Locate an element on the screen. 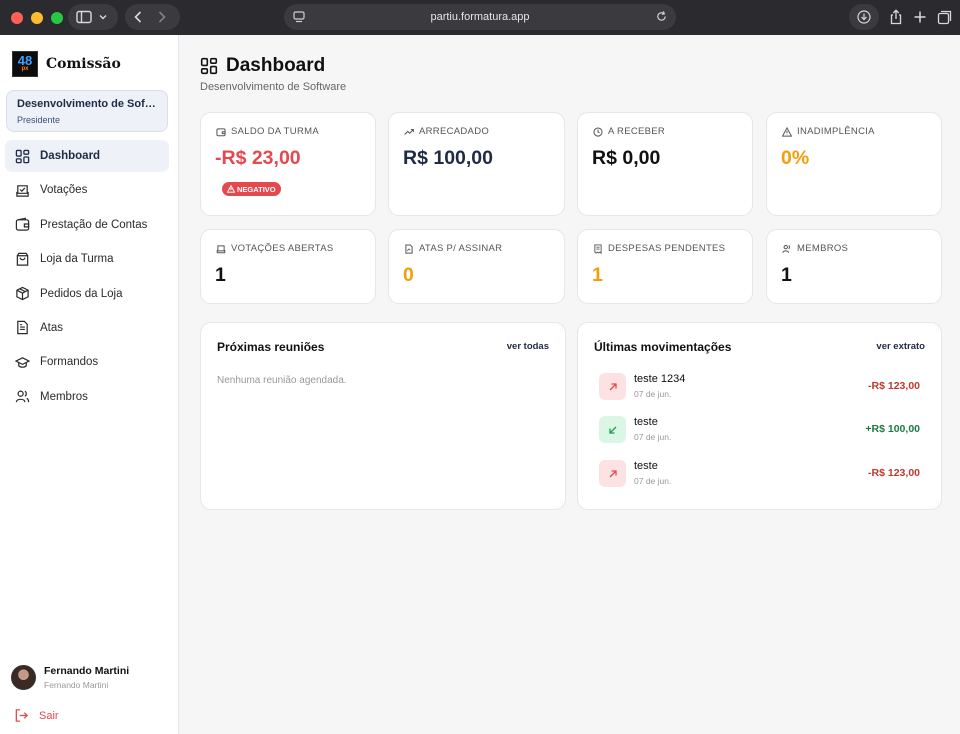 This screenshot has height=734, width=960. stat-label: A RECEBER is located at coordinates (629, 131).